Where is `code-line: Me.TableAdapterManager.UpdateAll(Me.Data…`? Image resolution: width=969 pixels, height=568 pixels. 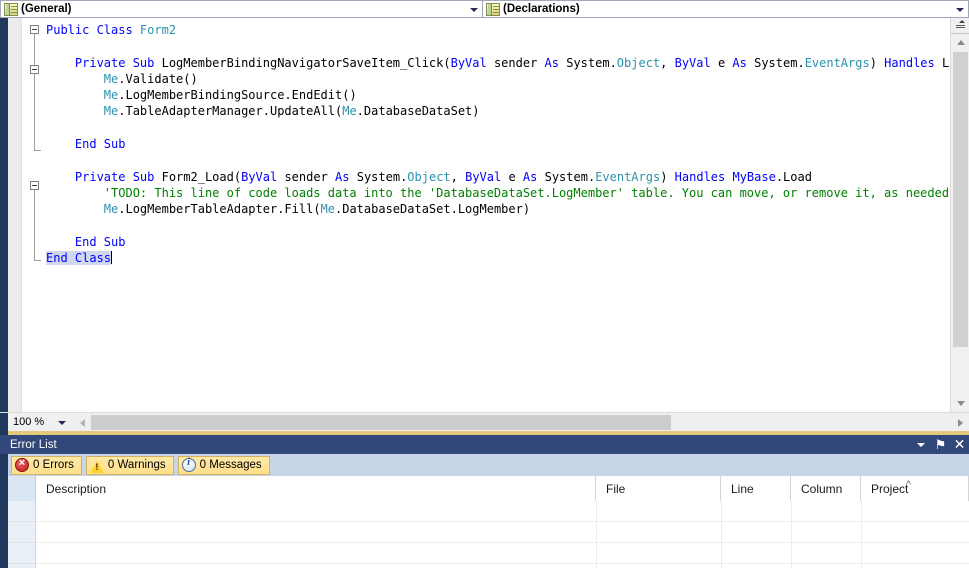
code-line: Me.TableAdapterManager.UpdateAll(Me.Data… is located at coordinates (498, 111).